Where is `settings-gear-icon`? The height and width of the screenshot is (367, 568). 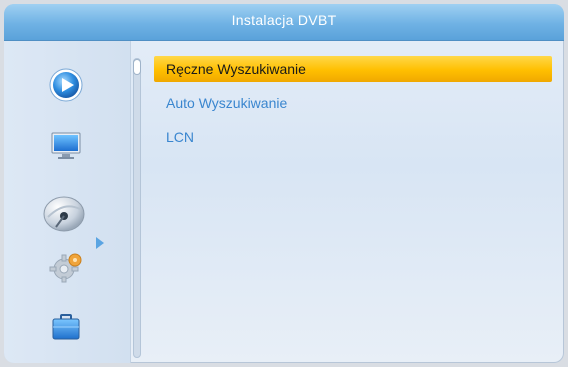 settings-gear-icon is located at coordinates (66, 267).